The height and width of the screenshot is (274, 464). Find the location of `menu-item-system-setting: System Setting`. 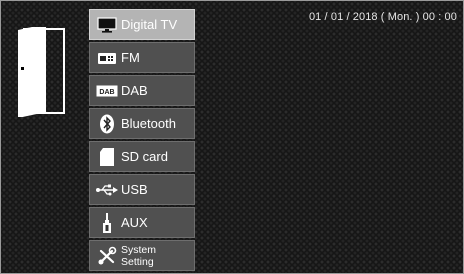

menu-item-system-setting: System Setting is located at coordinates (142, 255).